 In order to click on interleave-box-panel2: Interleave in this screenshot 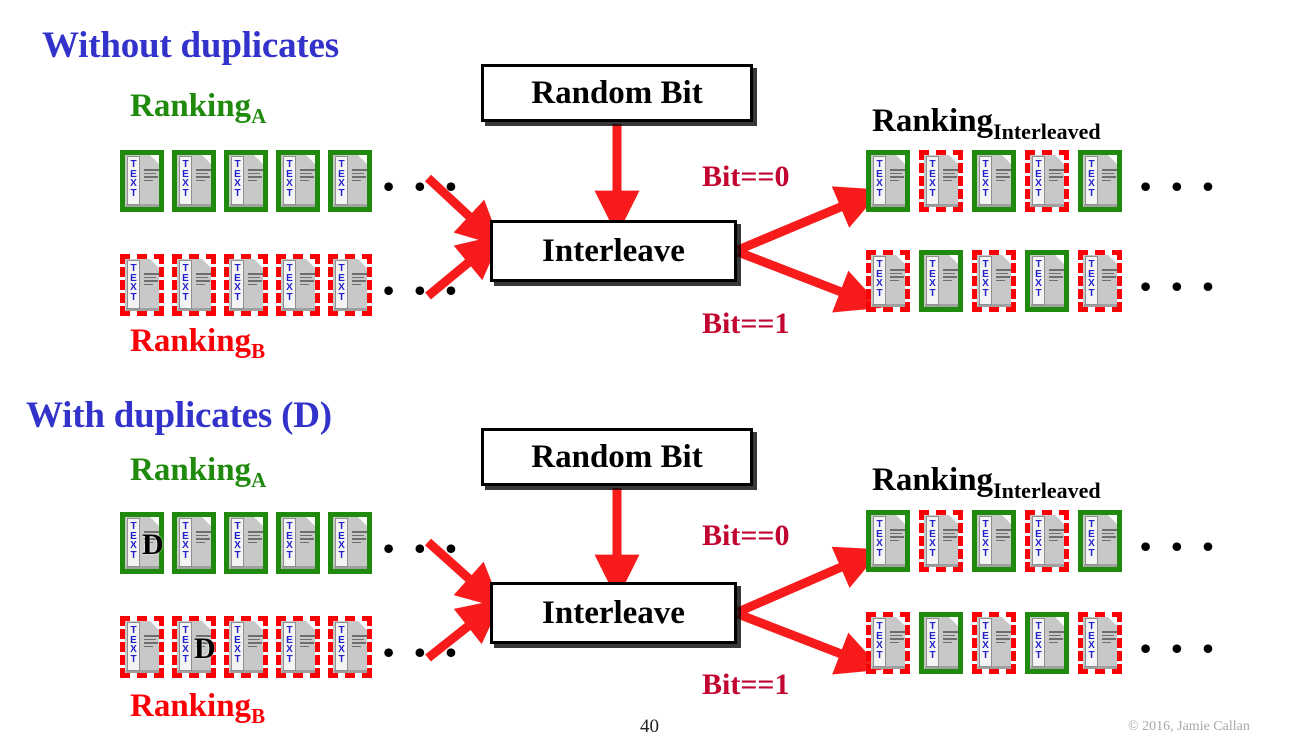, I will do `click(613, 613)`.